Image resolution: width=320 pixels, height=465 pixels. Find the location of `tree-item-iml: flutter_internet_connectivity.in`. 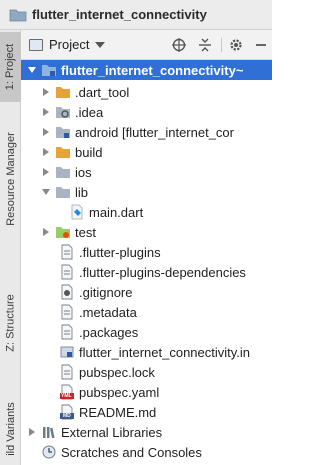

tree-item-iml: flutter_internet_connectivity.in is located at coordinates (146, 352).